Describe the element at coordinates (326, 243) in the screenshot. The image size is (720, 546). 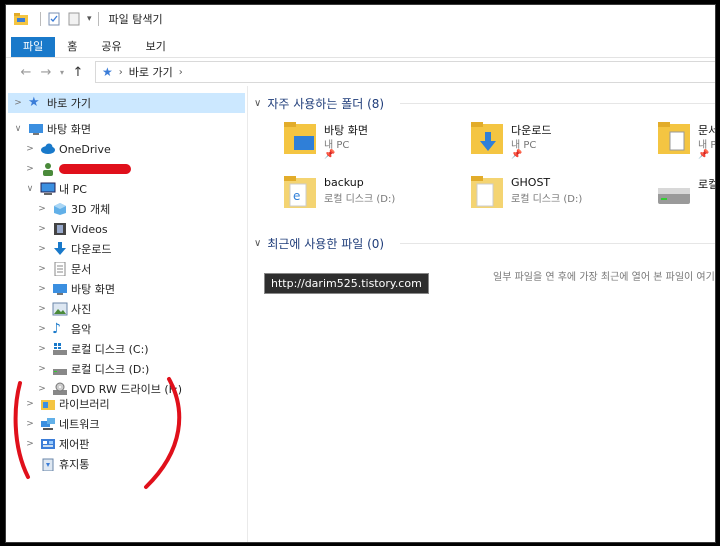
I see `section-title: 최근에 사용한 파일 (0)` at that location.